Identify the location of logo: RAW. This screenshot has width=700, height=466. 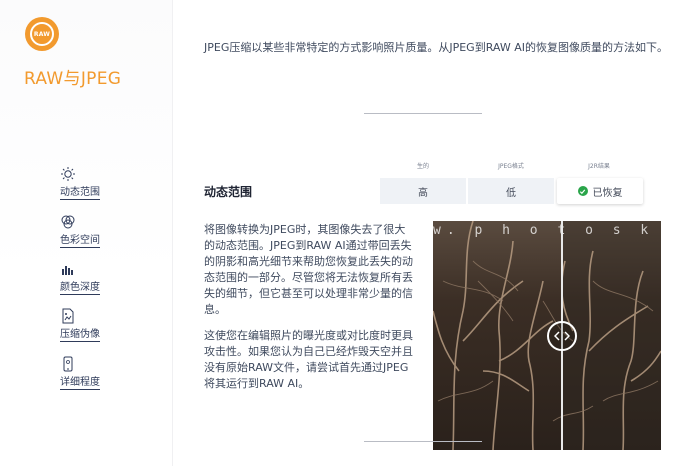
(42, 34).